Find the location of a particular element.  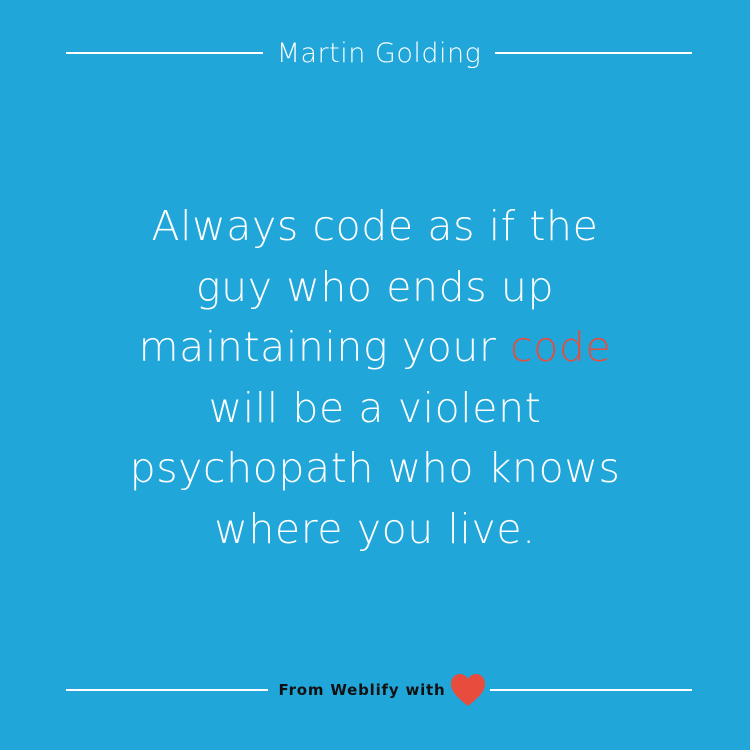

header: Martin Golding is located at coordinates (379, 53).